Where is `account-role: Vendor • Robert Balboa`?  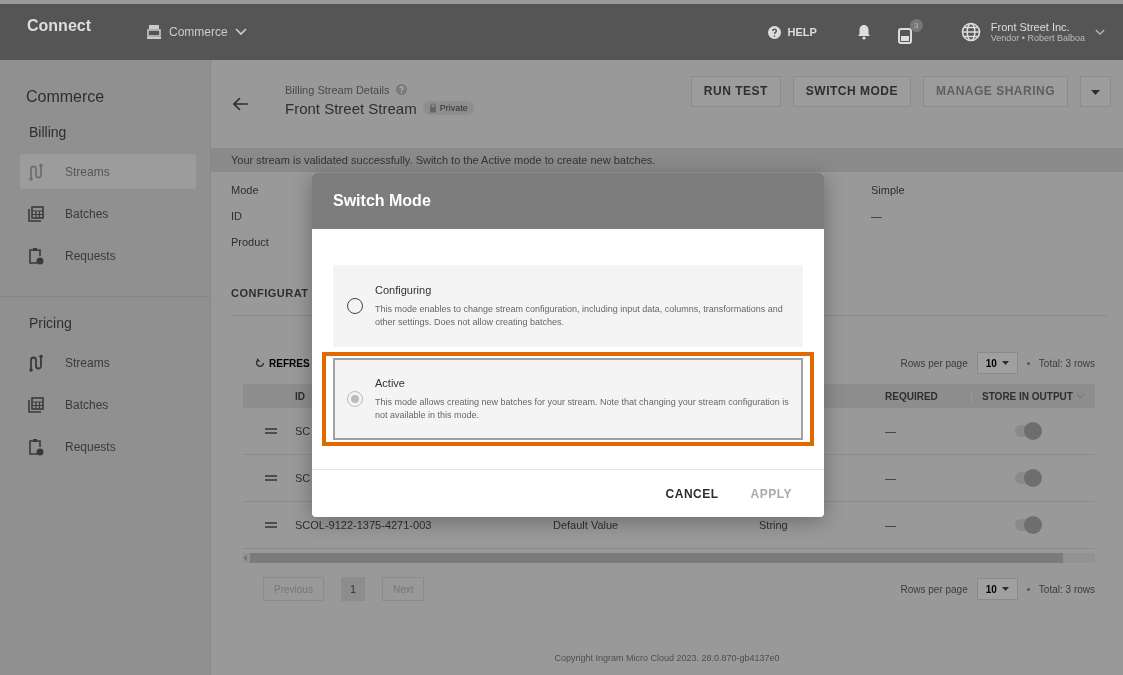 account-role: Vendor • Robert Balboa is located at coordinates (1037, 38).